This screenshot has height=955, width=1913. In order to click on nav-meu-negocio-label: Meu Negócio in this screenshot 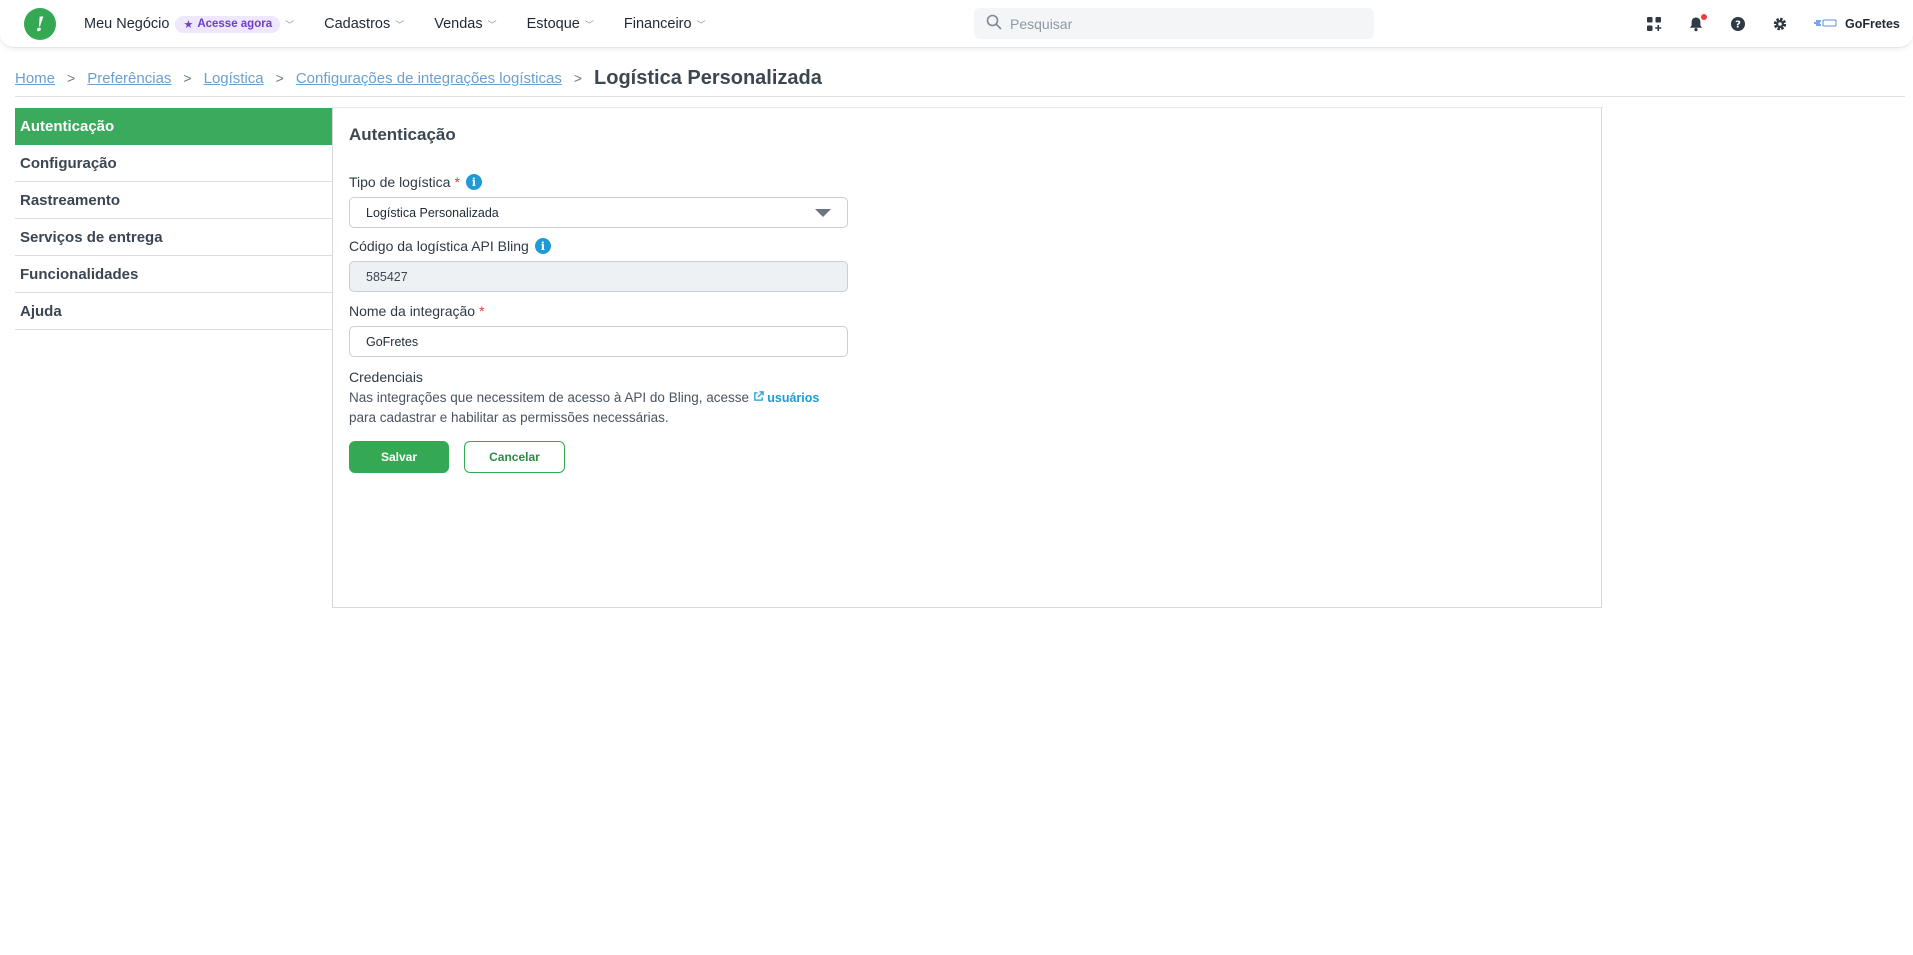, I will do `click(127, 24)`.